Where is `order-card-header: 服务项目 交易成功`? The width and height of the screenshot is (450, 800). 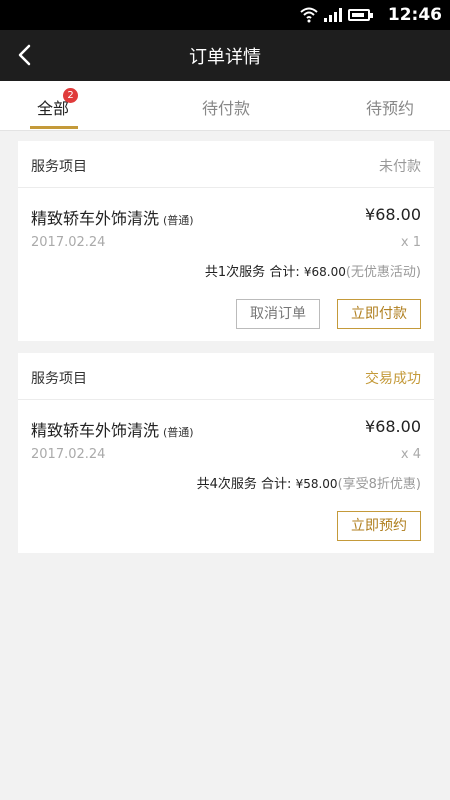 order-card-header: 服务项目 交易成功 is located at coordinates (226, 376).